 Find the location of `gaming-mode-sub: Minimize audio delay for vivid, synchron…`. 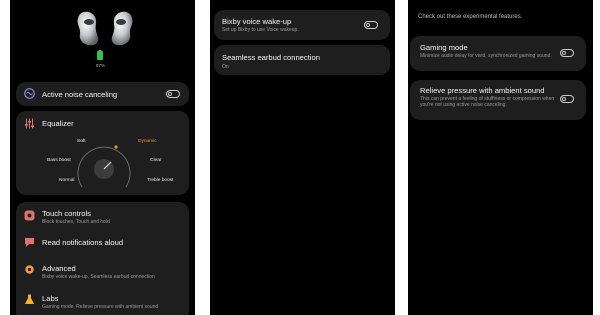

gaming-mode-sub: Minimize audio delay for vivid, synchron… is located at coordinates (486, 56).